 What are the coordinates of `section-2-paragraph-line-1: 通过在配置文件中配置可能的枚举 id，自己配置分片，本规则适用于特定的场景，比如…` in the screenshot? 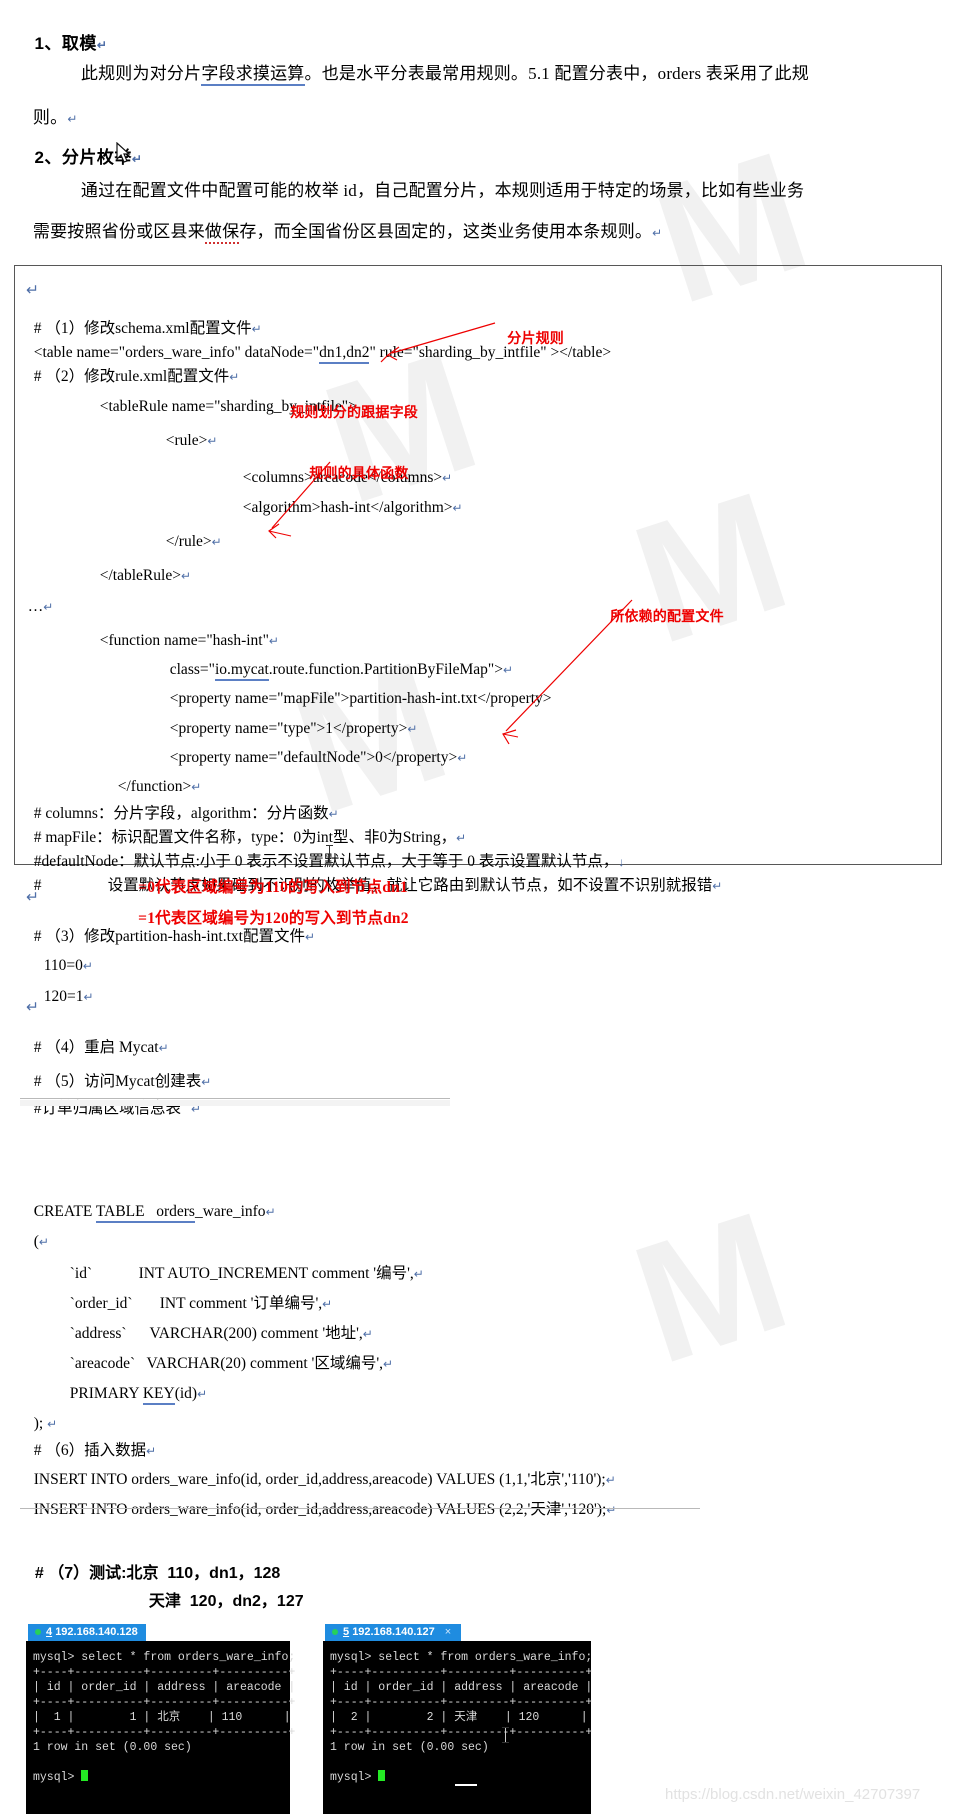 It's located at (442, 190).